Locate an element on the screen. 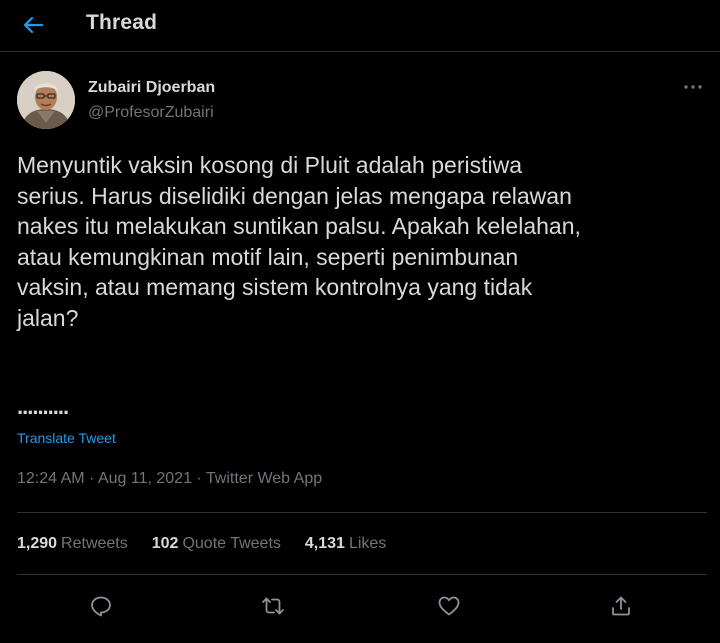  arrow-left-icon is located at coordinates (33, 25).